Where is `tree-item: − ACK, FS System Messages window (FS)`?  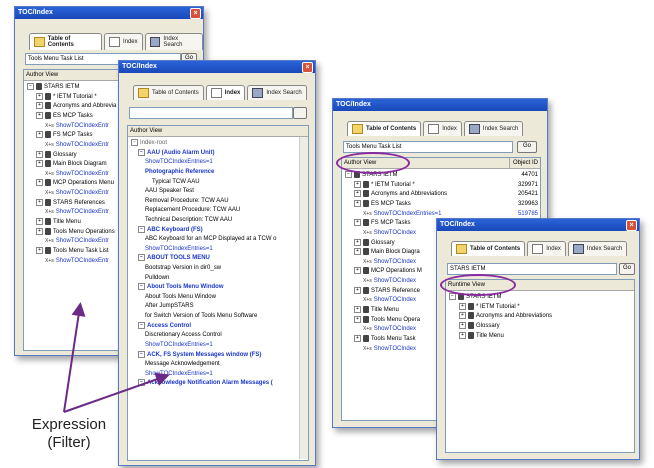 tree-item: − ACK, FS System Messages window (FS) is located at coordinates (218, 355).